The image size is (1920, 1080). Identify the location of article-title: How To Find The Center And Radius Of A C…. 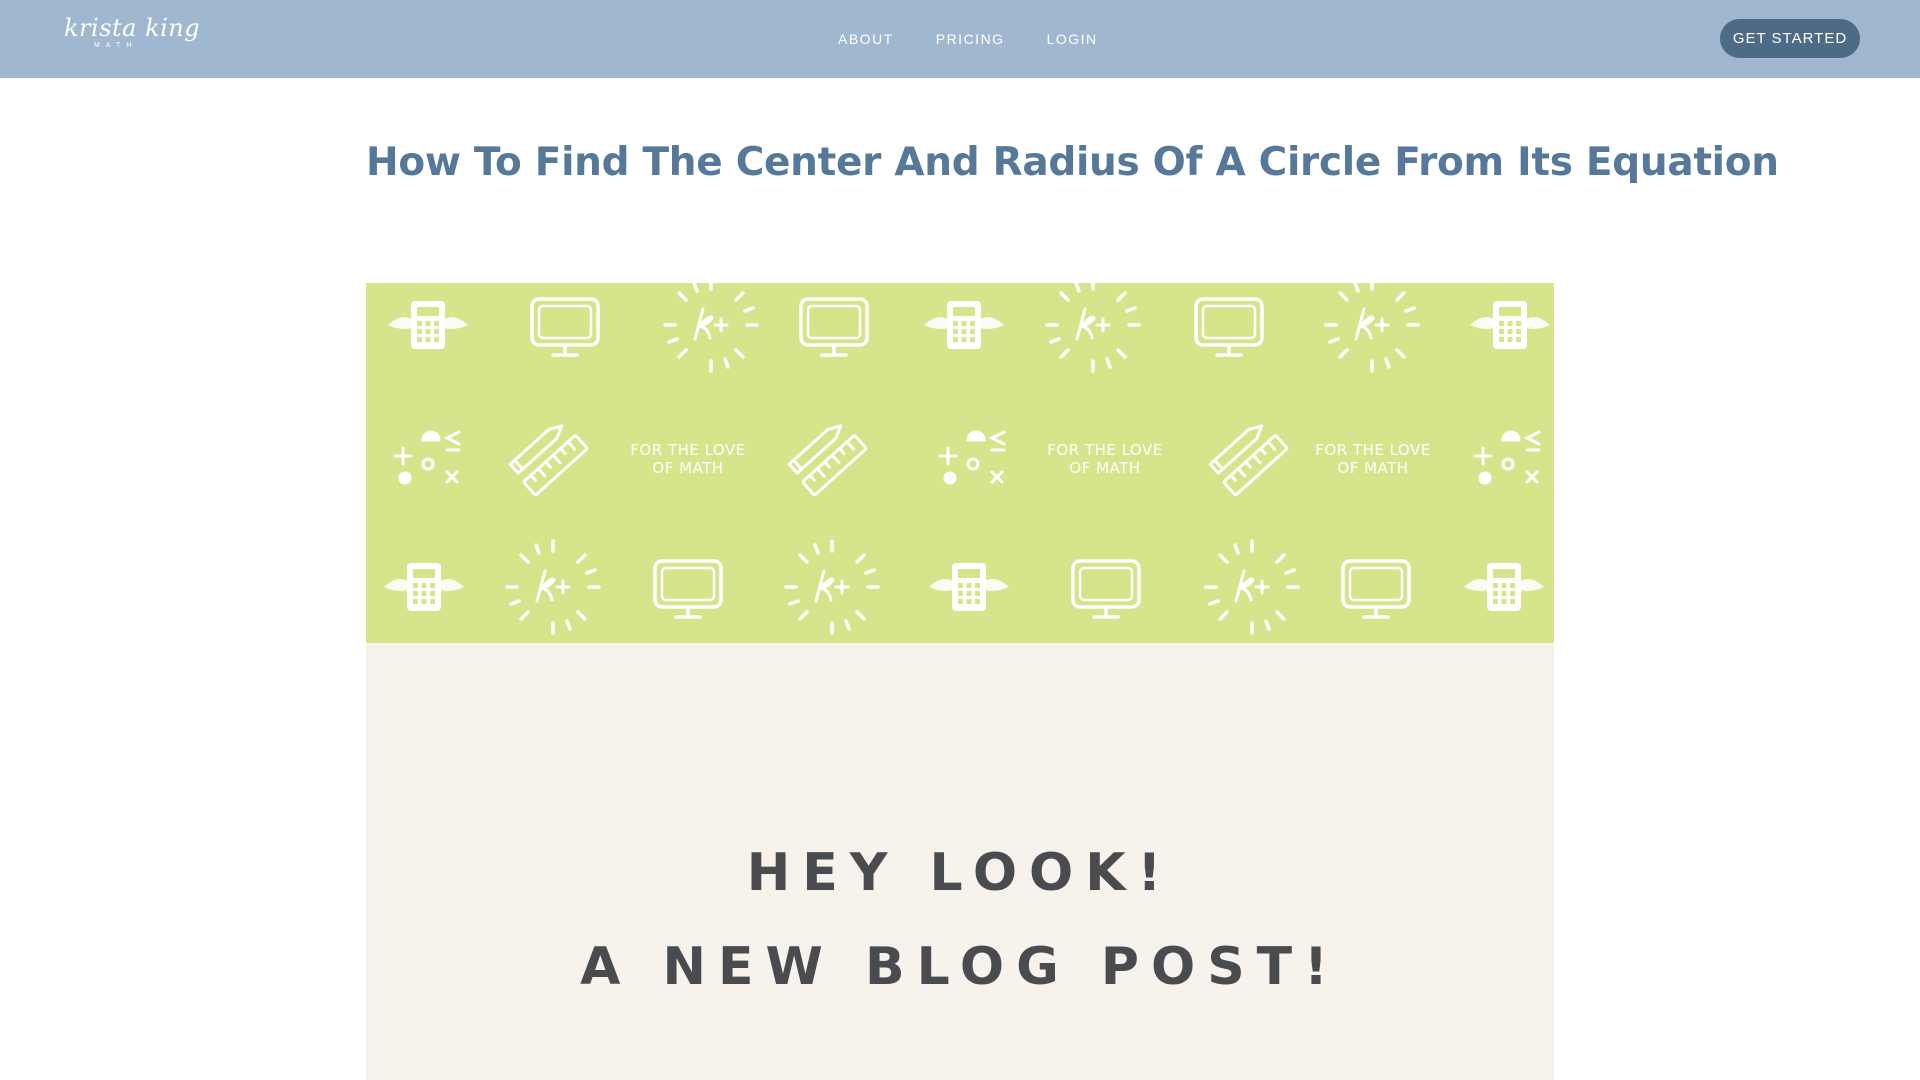
(1072, 162).